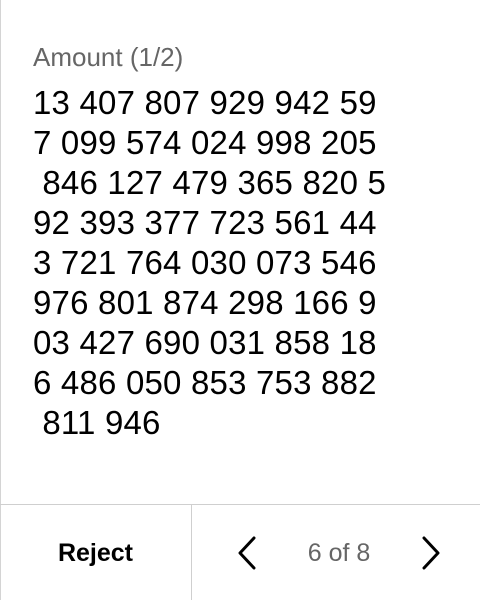 Image resolution: width=480 pixels, height=600 pixels. I want to click on chevron-right-icon, so click(431, 553).